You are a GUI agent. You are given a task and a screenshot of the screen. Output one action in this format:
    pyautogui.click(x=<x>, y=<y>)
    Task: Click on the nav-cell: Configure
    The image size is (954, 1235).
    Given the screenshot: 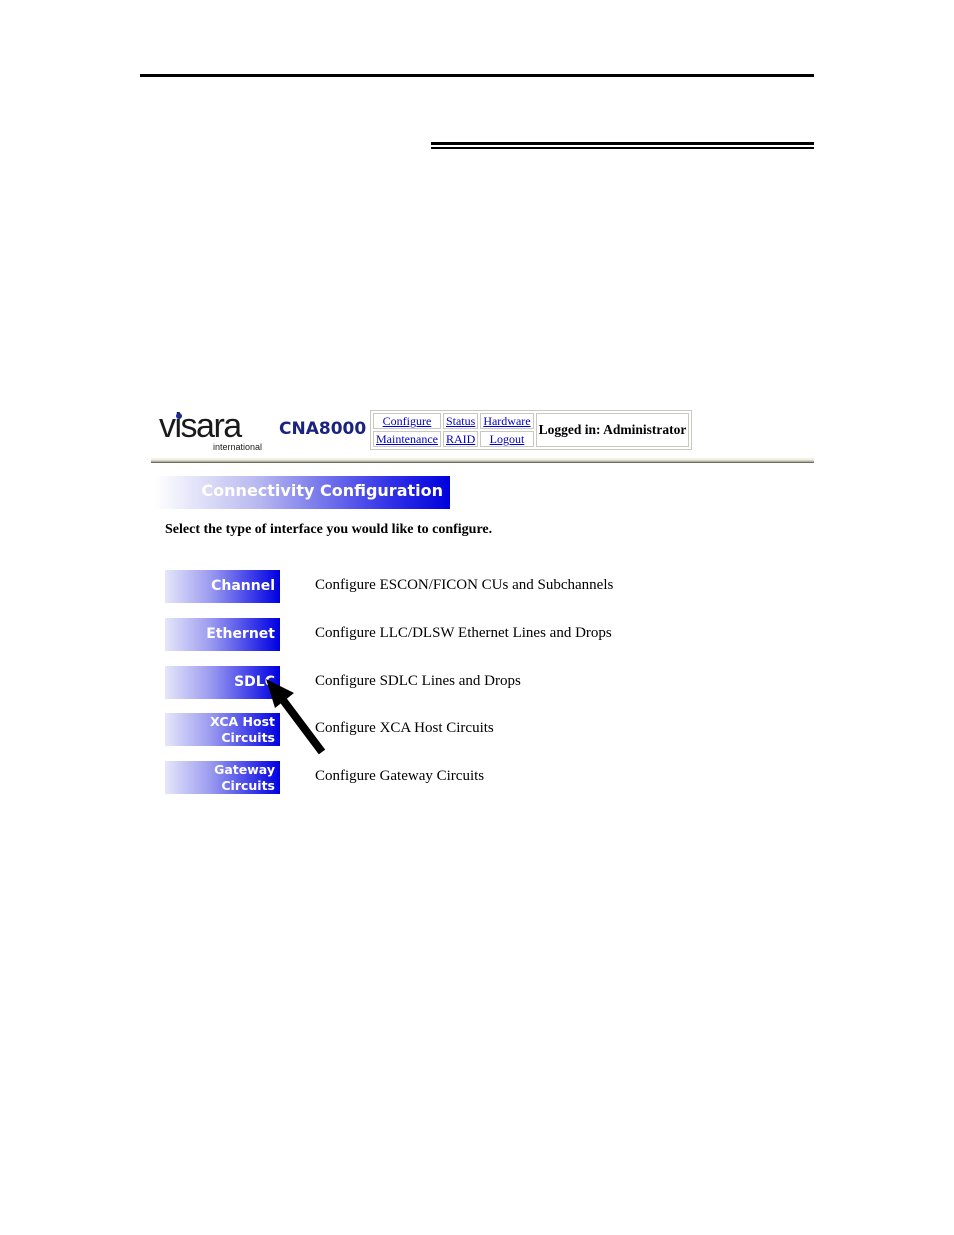 What is the action you would take?
    pyautogui.click(x=407, y=421)
    